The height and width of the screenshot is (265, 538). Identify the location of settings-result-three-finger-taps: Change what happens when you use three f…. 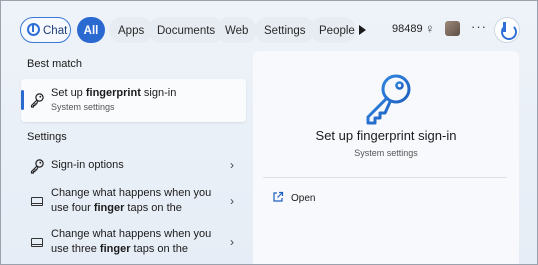
(133, 243).